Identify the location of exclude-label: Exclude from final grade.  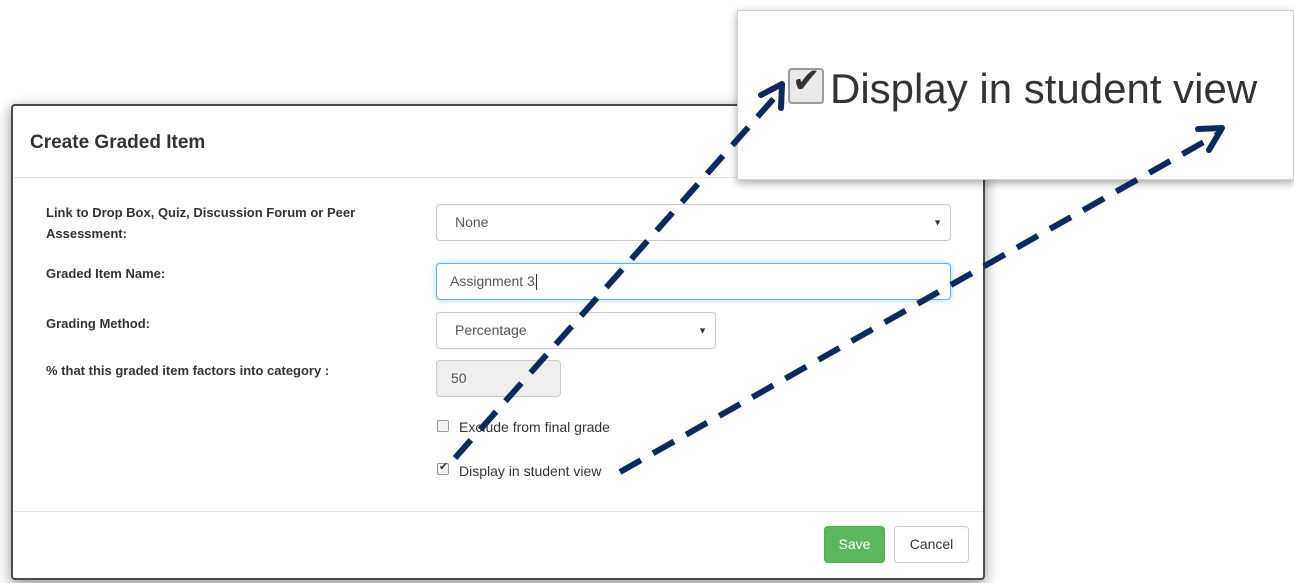
(534, 427).